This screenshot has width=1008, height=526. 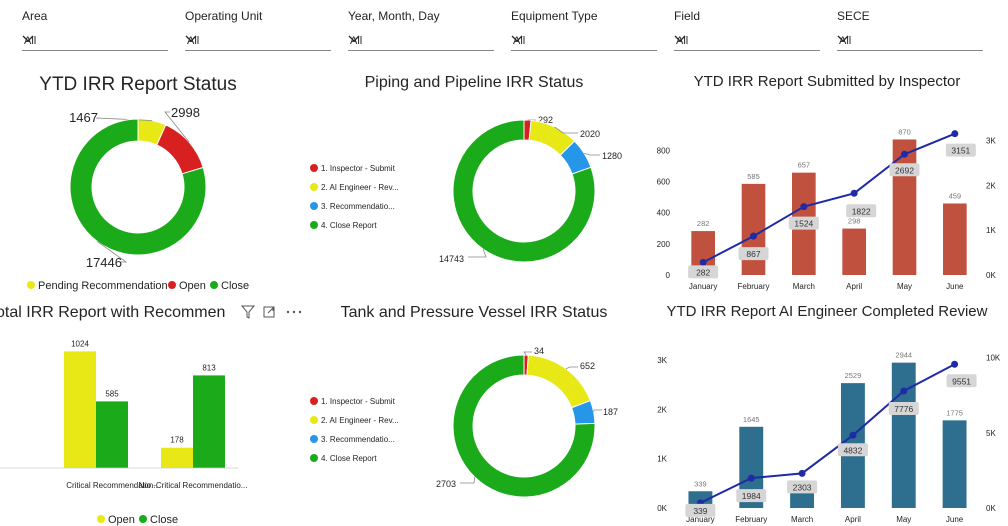 What do you see at coordinates (138, 187) in the screenshot?
I see `donut-chart: 1467 2998 17446` at bounding box center [138, 187].